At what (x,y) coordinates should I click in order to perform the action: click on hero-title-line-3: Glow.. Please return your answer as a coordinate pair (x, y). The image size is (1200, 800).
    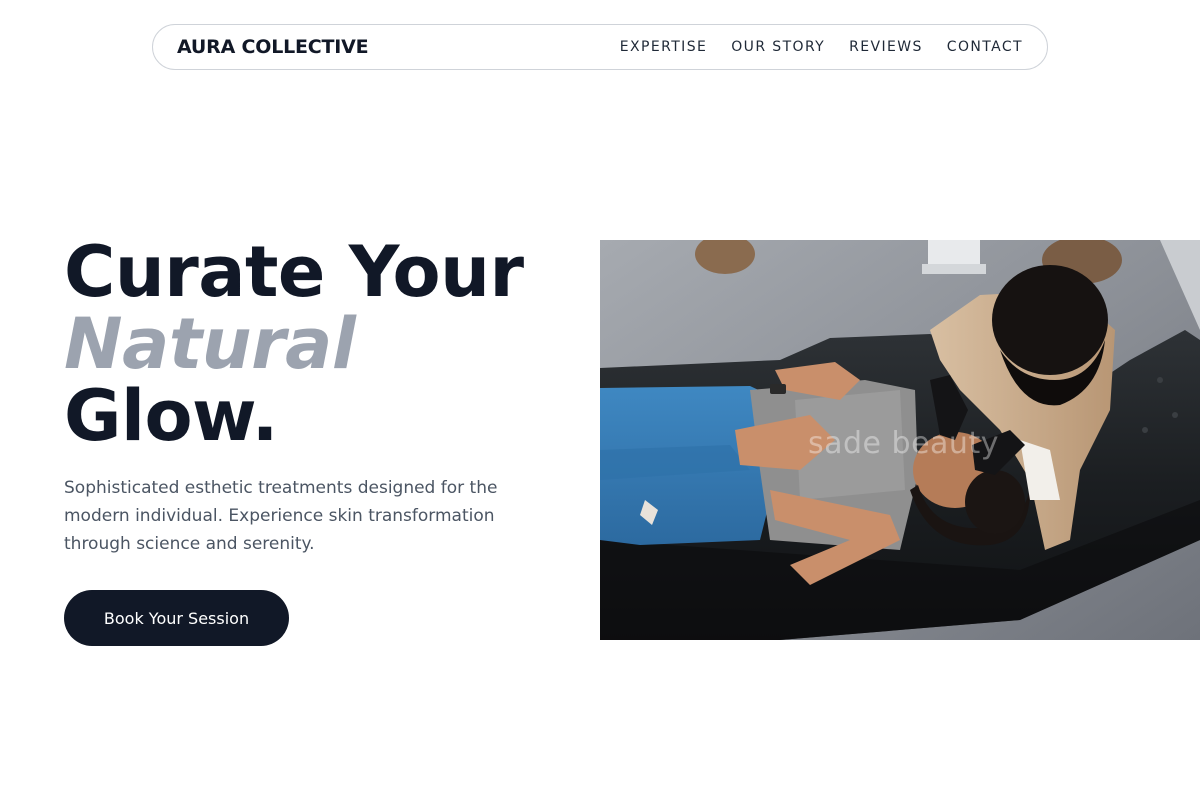
    Looking at the image, I should click on (171, 416).